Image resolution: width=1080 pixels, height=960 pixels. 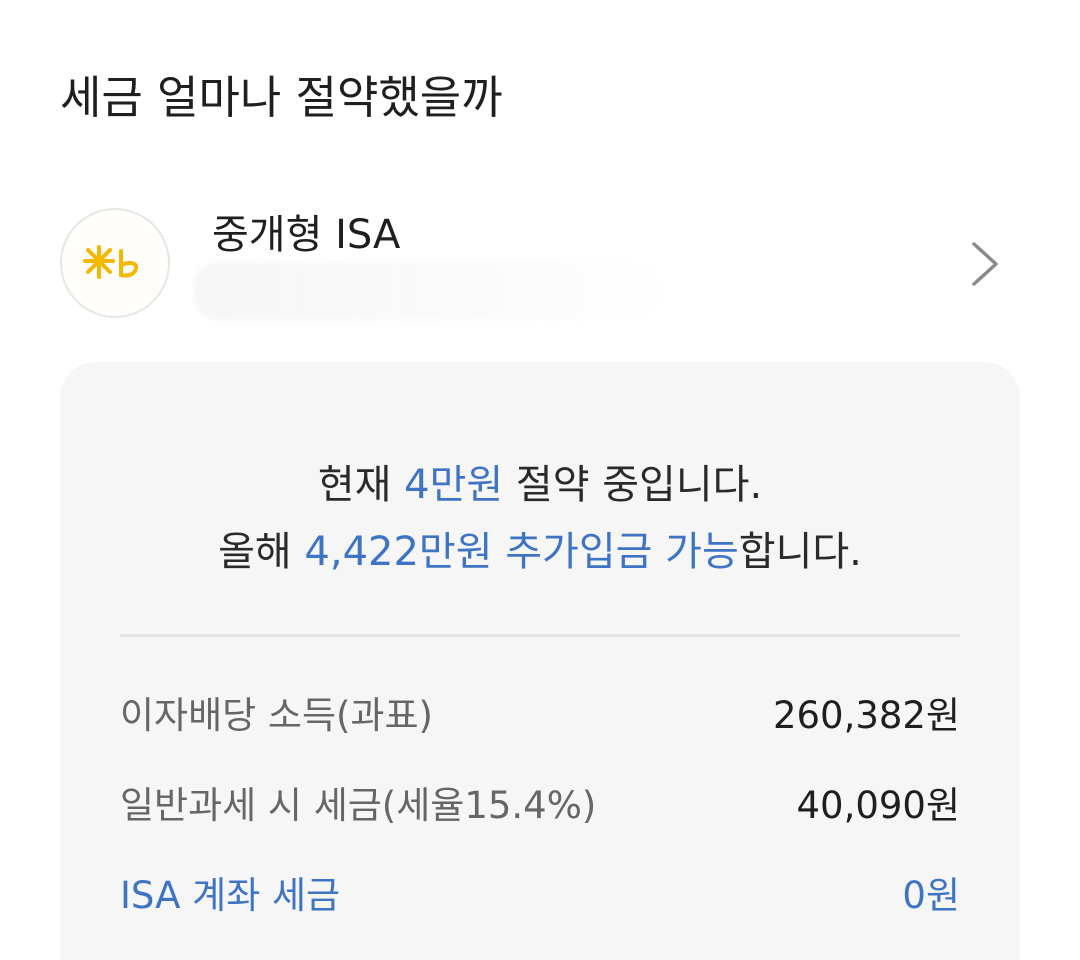 I want to click on savings-summary-line: 현재 4만원 절약 중입니다., so click(x=540, y=485).